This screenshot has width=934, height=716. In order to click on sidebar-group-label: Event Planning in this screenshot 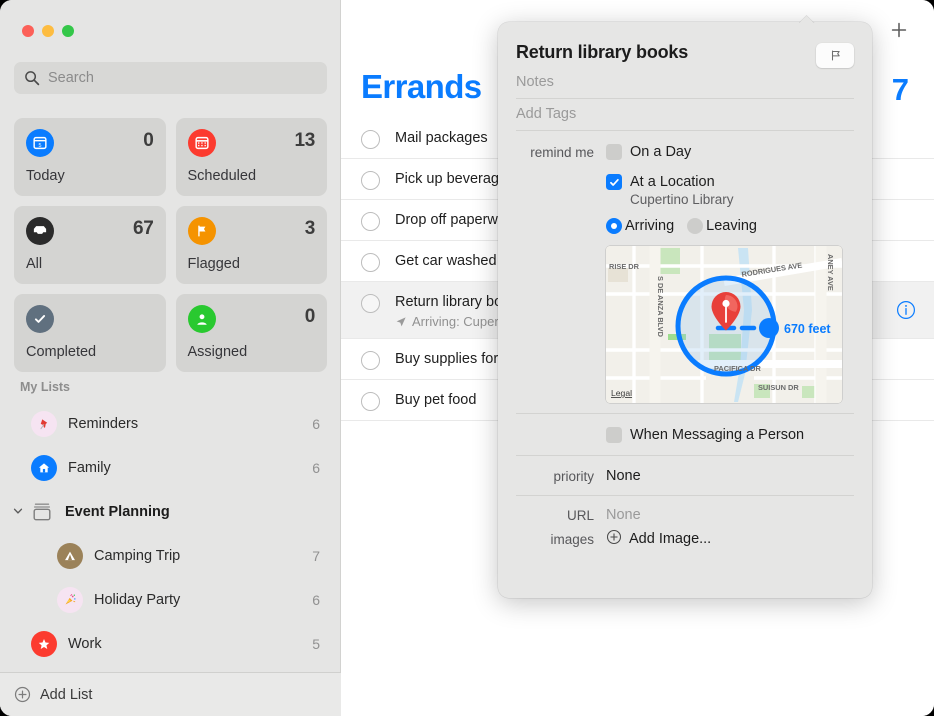, I will do `click(117, 512)`.